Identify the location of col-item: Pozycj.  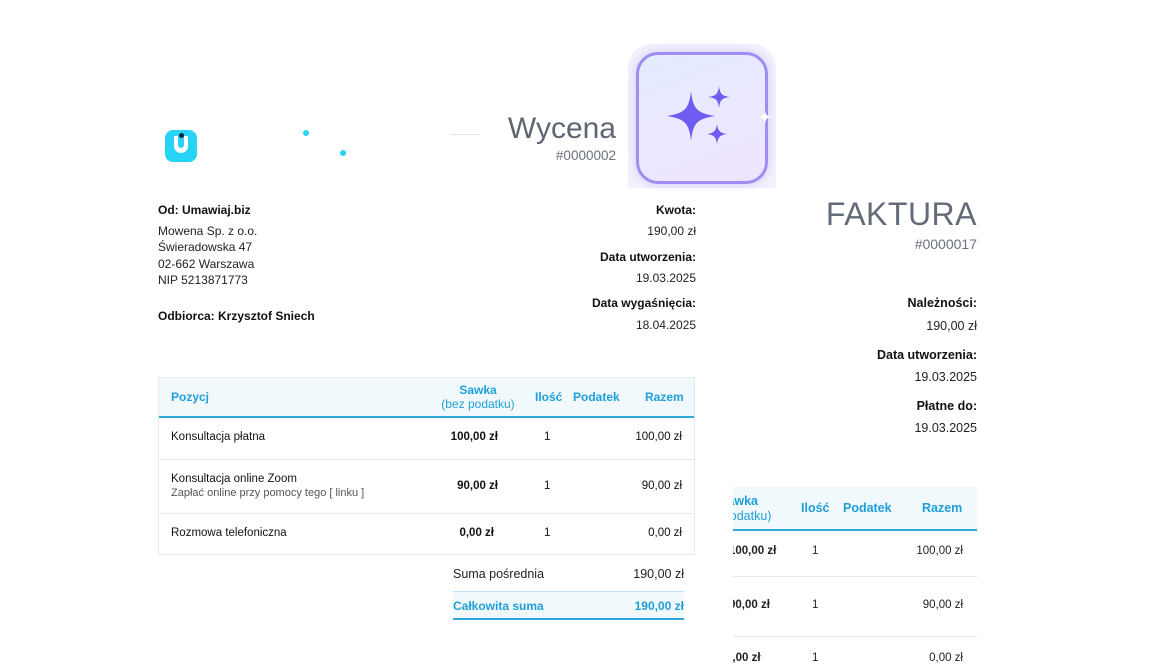
(190, 397).